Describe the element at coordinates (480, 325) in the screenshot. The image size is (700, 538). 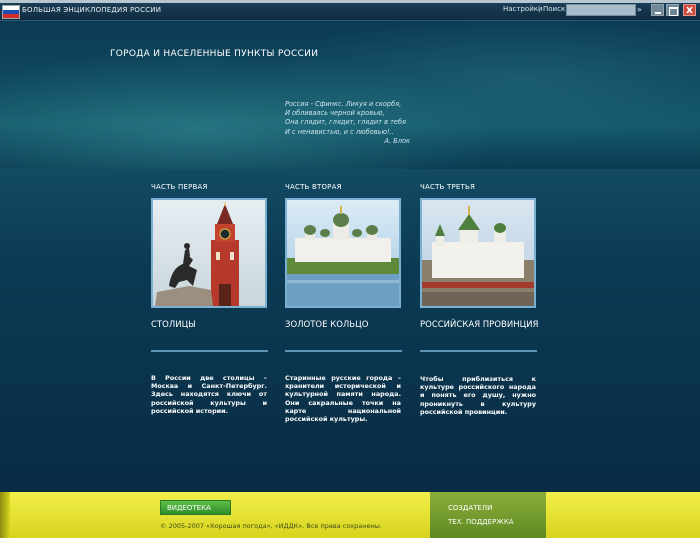
I see `section-heading: РОССИЙСКАЯ ПРОВИНЦИЯ` at that location.